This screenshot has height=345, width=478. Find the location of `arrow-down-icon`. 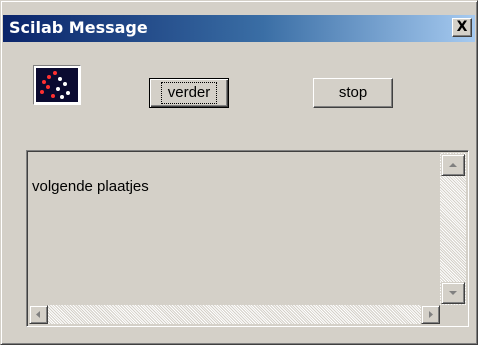

arrow-down-icon is located at coordinates (453, 293).